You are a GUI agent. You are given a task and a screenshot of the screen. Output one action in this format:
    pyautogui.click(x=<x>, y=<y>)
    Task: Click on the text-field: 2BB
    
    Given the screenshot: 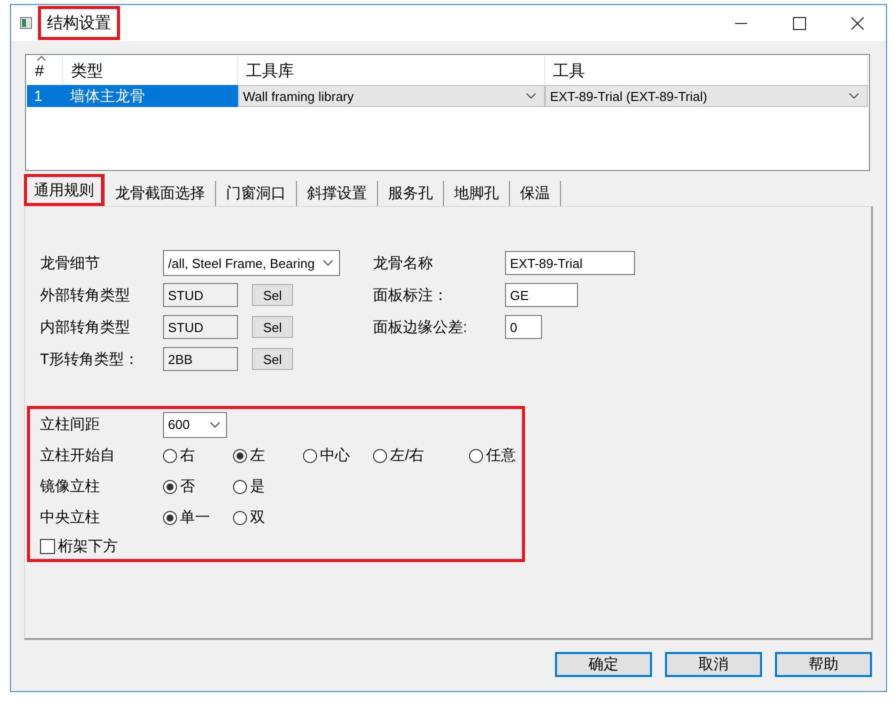 What is the action you would take?
    pyautogui.click(x=200, y=359)
    